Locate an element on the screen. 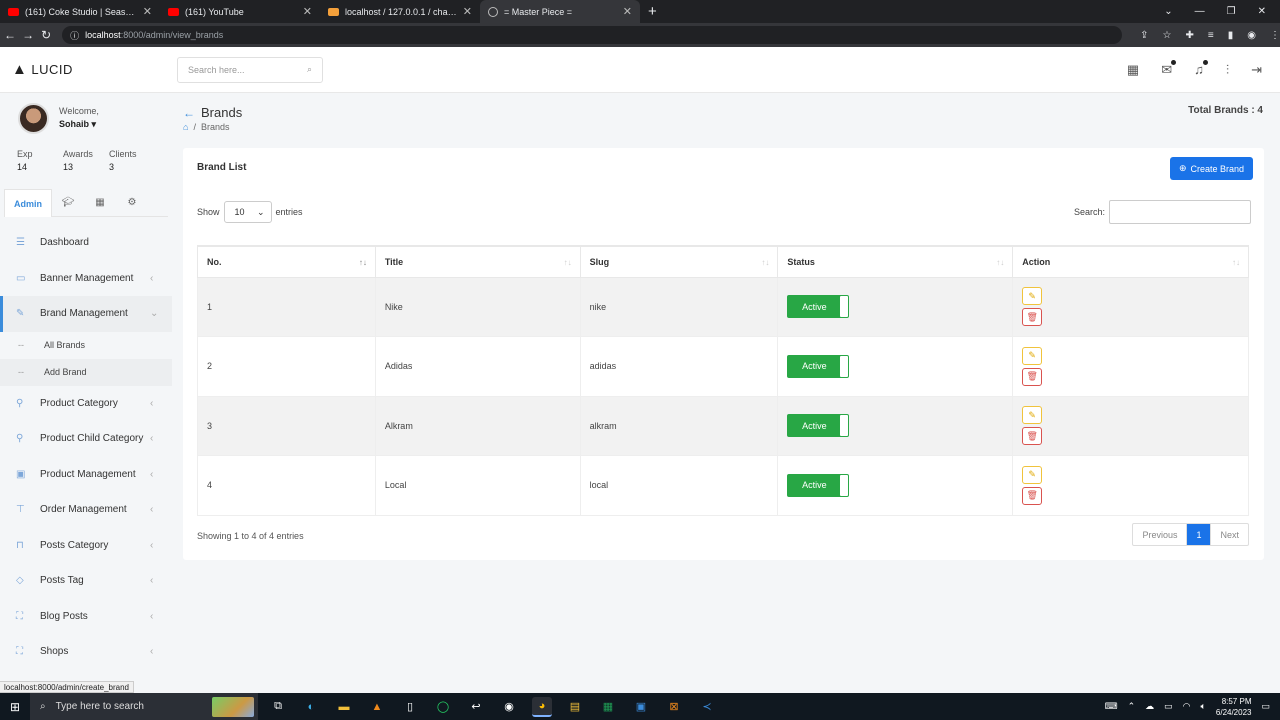  file-explorer-icon: ▬ is located at coordinates (344, 707).